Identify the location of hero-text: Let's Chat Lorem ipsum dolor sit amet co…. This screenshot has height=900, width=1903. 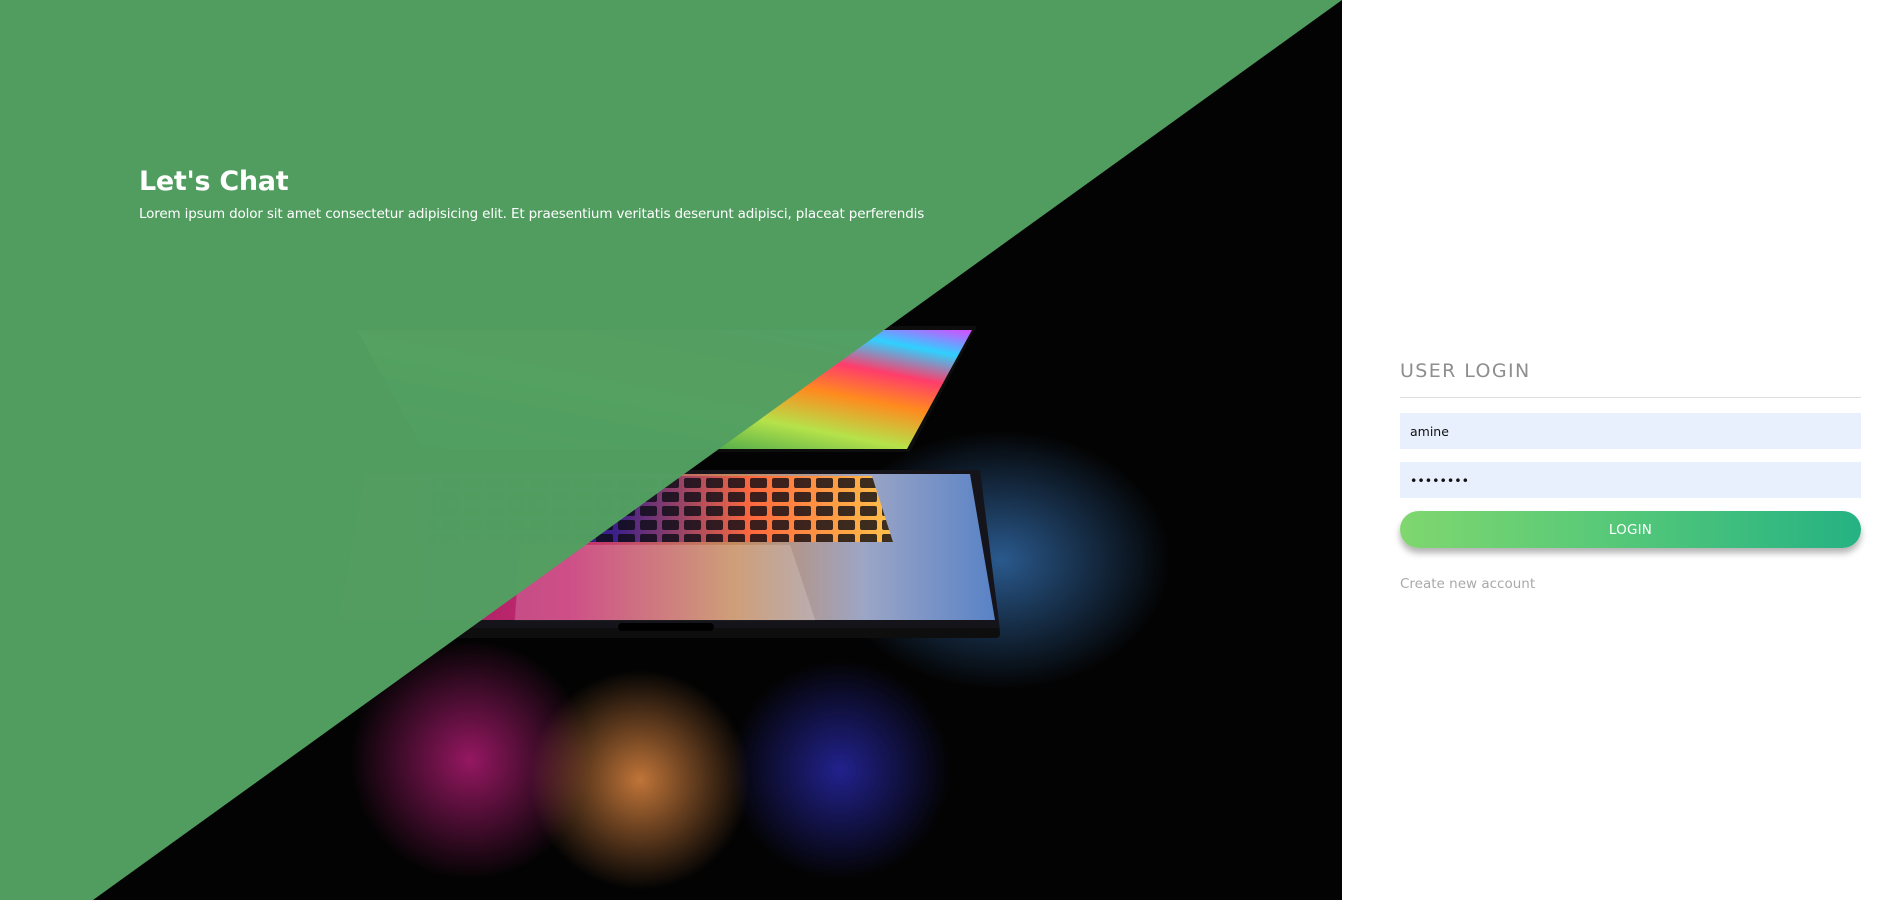
(531, 193).